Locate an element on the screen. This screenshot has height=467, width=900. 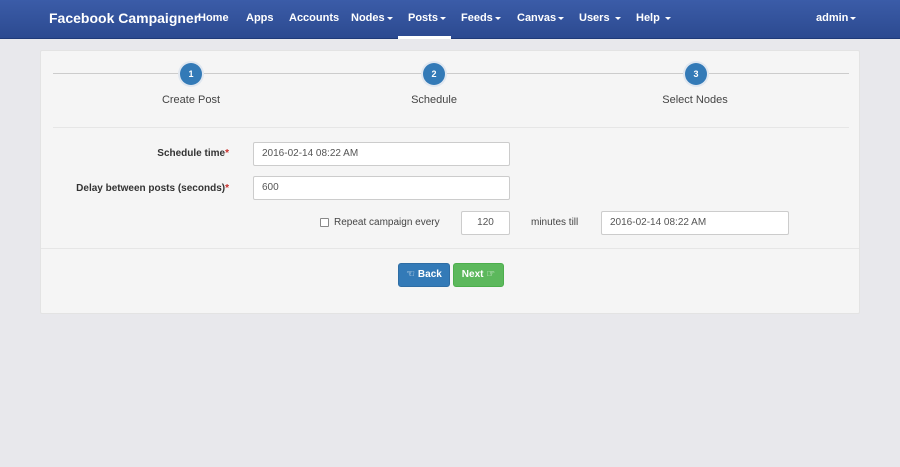
schedule-time-label: Schedule time* is located at coordinates (193, 153).